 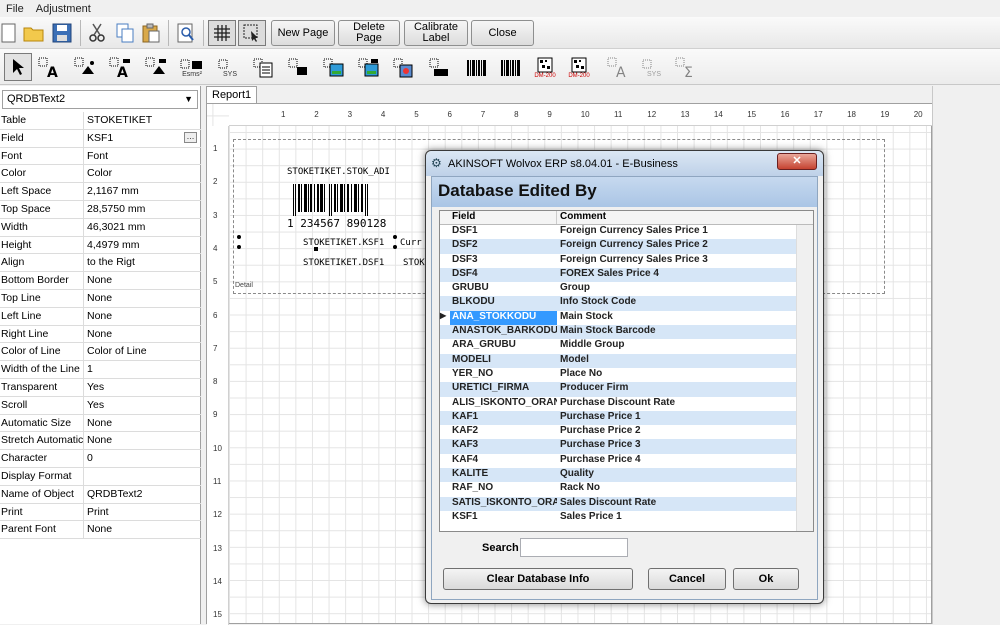 What do you see at coordinates (192, 68) in the screenshot?
I see `esms2-icon: Esms²` at bounding box center [192, 68].